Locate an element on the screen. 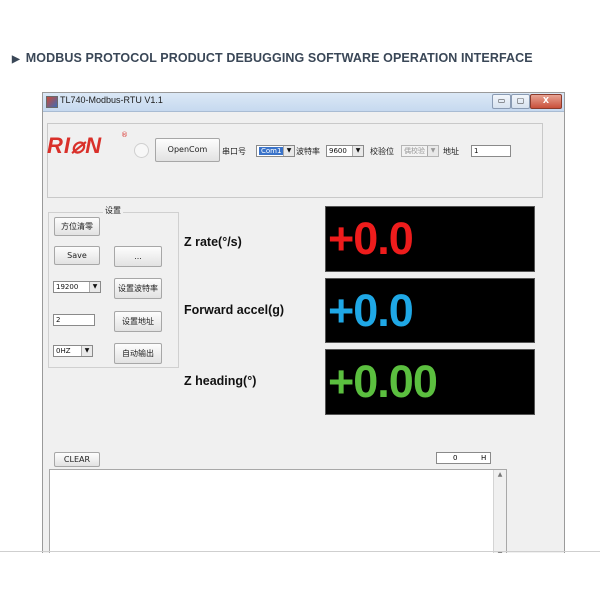 The image size is (600, 600). port-label: 串口号 is located at coordinates (234, 151).